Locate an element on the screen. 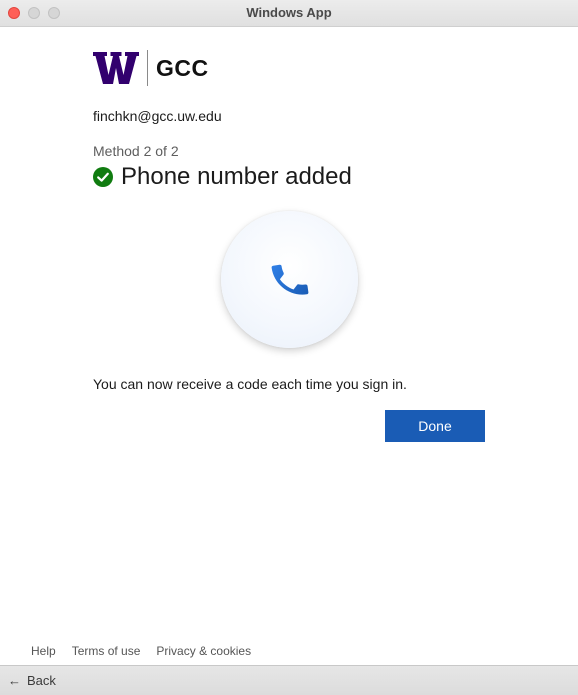 The image size is (578, 695). phone-illustration is located at coordinates (289, 279).